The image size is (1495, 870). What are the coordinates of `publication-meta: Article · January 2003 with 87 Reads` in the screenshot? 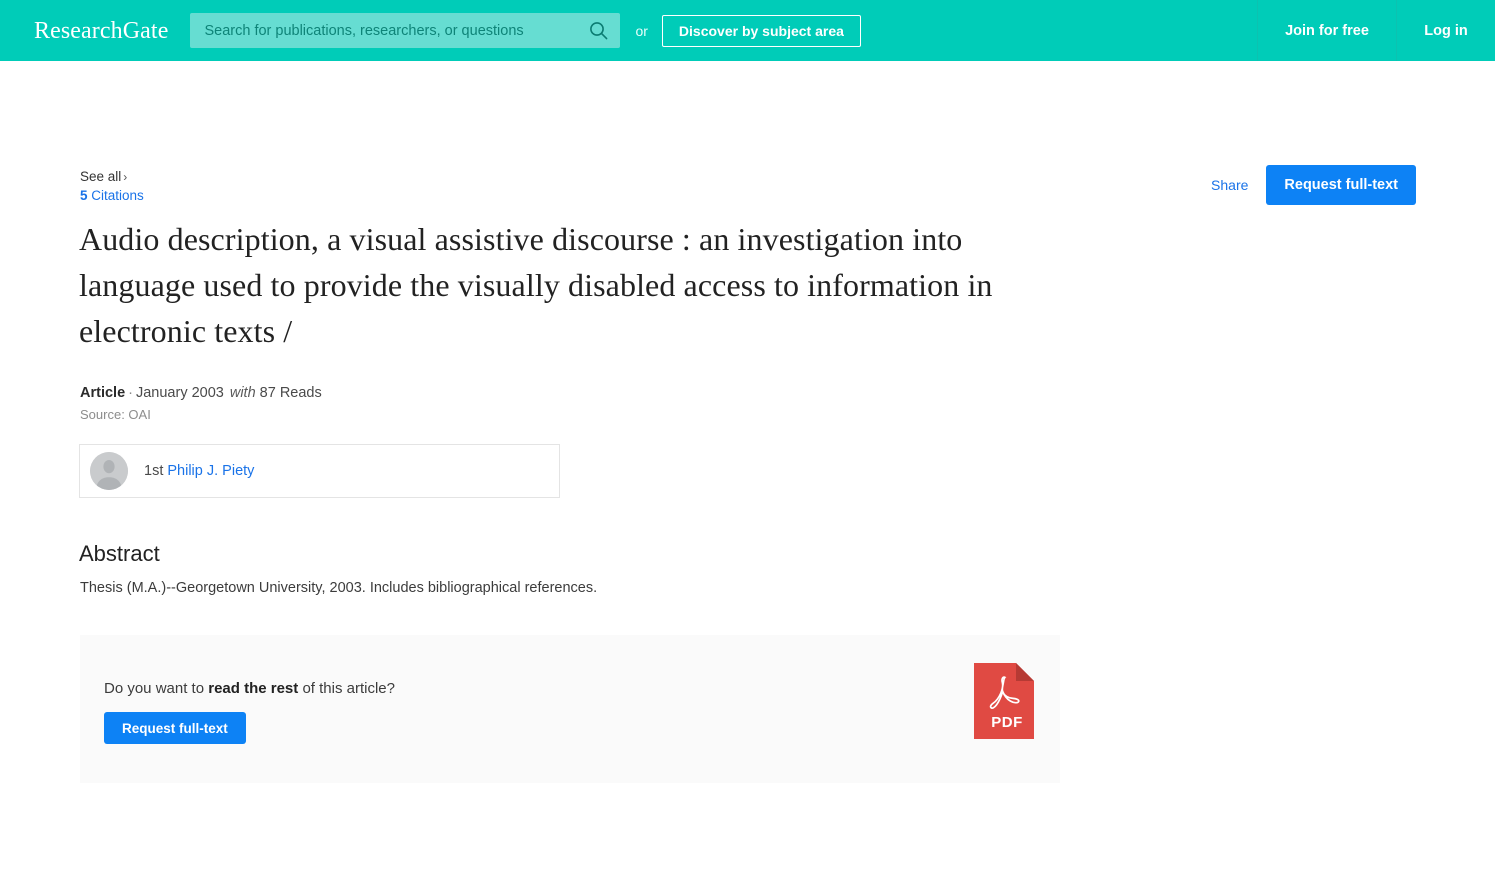 It's located at (201, 393).